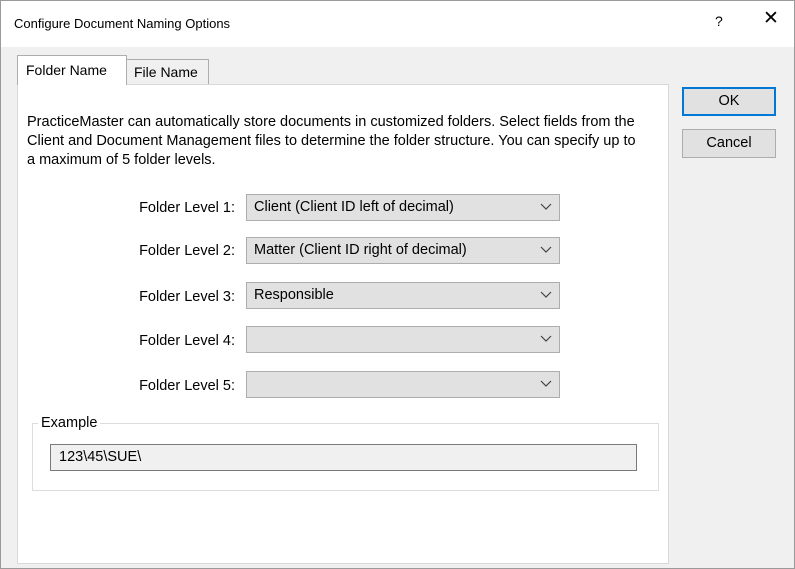 This screenshot has width=795, height=569. I want to click on folder-level-4-label: Folder Level 4:, so click(187, 341).